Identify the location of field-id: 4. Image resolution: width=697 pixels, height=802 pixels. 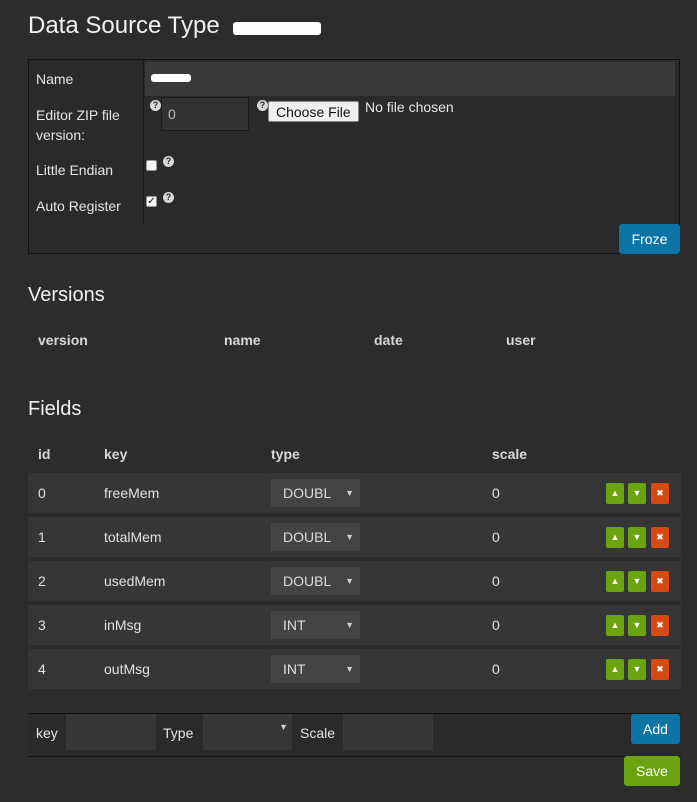
(42, 669).